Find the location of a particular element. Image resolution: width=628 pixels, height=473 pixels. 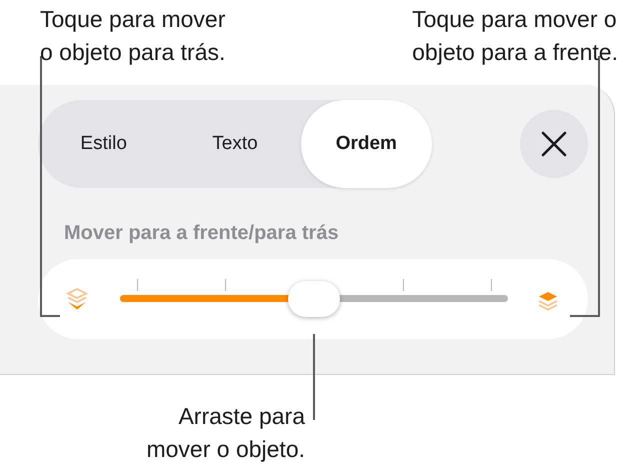

tab: Ordem is located at coordinates (366, 144).